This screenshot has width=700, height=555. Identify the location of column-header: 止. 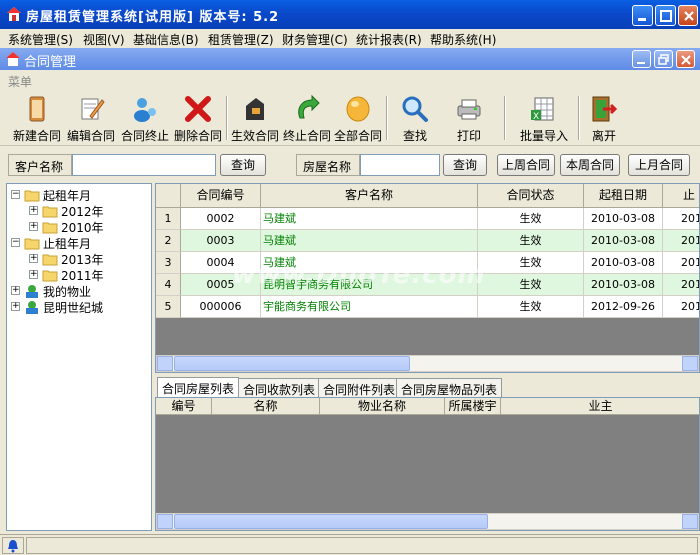
(681, 196).